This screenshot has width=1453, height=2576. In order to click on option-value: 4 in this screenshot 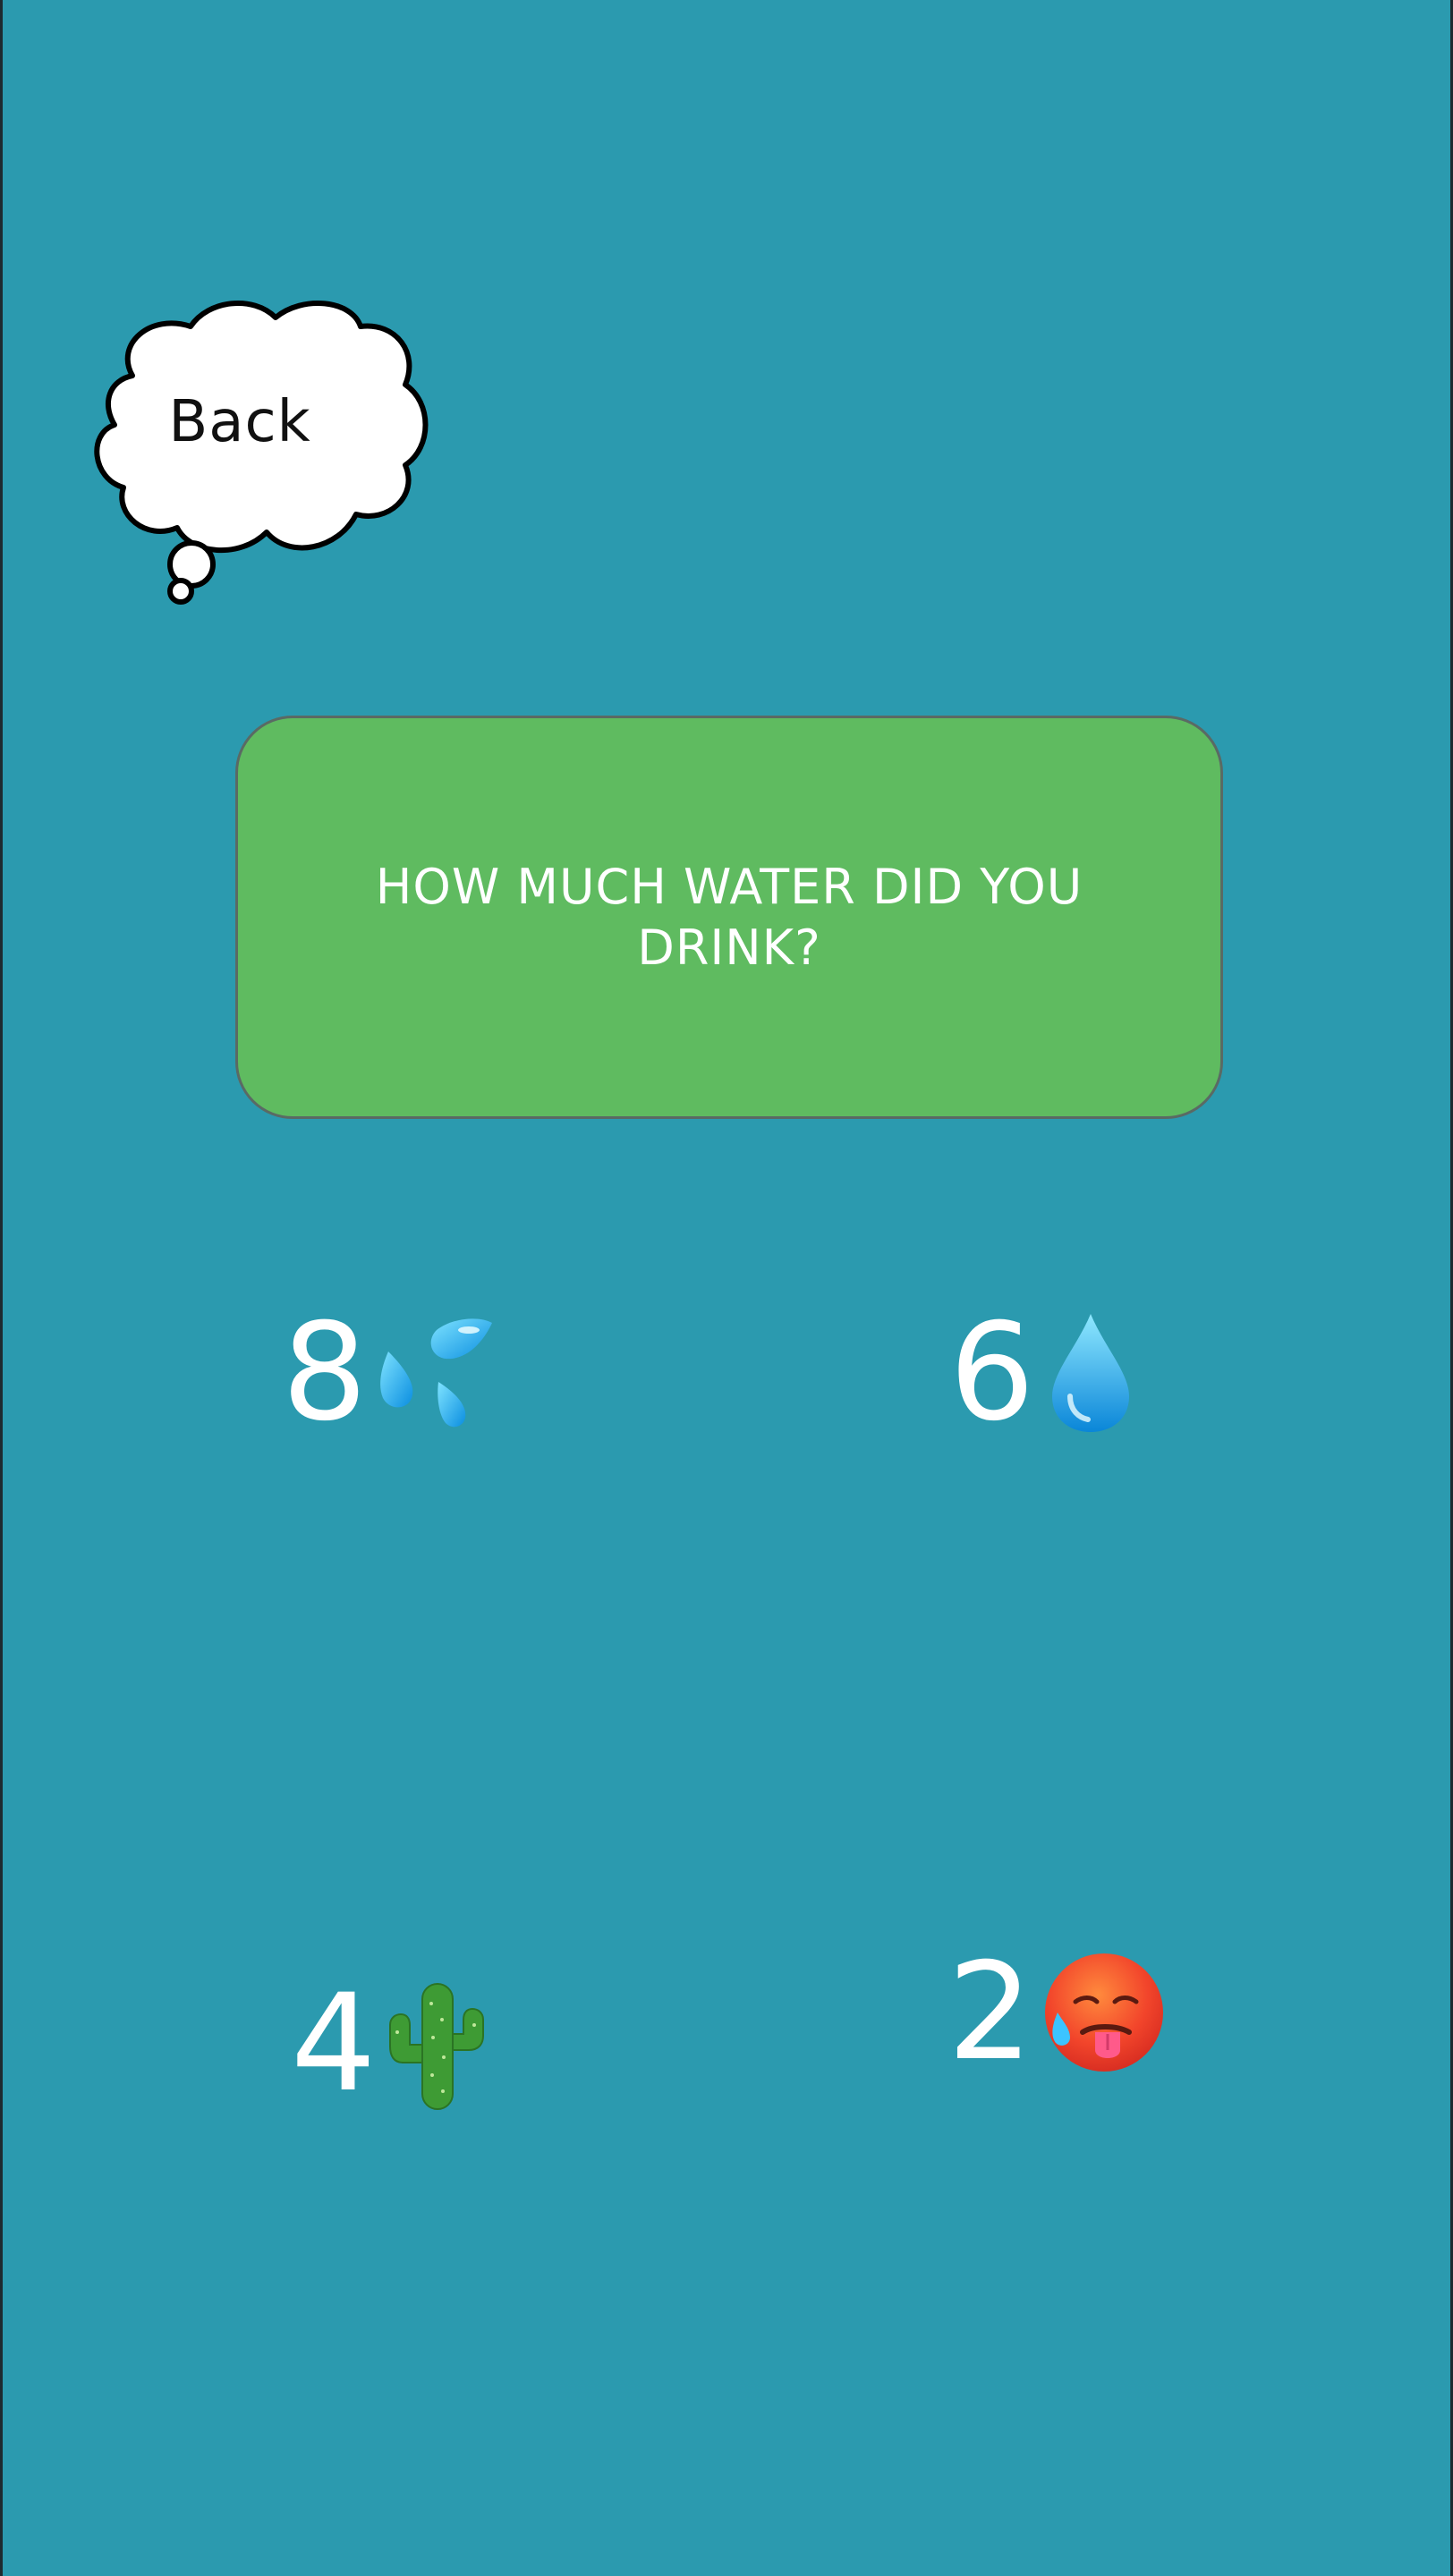, I will do `click(334, 2044)`.